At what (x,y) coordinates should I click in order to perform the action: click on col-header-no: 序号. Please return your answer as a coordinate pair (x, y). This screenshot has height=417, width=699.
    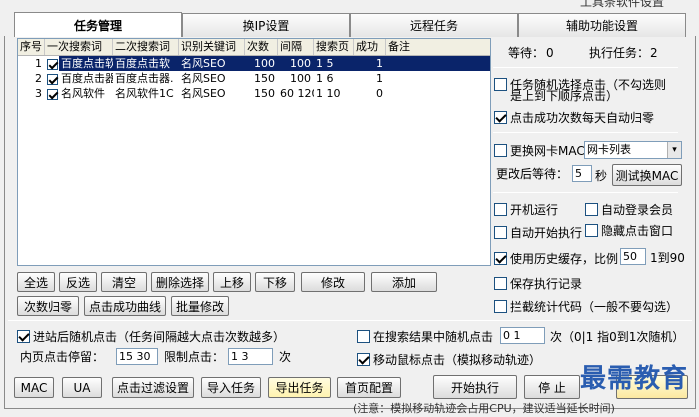
    Looking at the image, I should click on (31, 47).